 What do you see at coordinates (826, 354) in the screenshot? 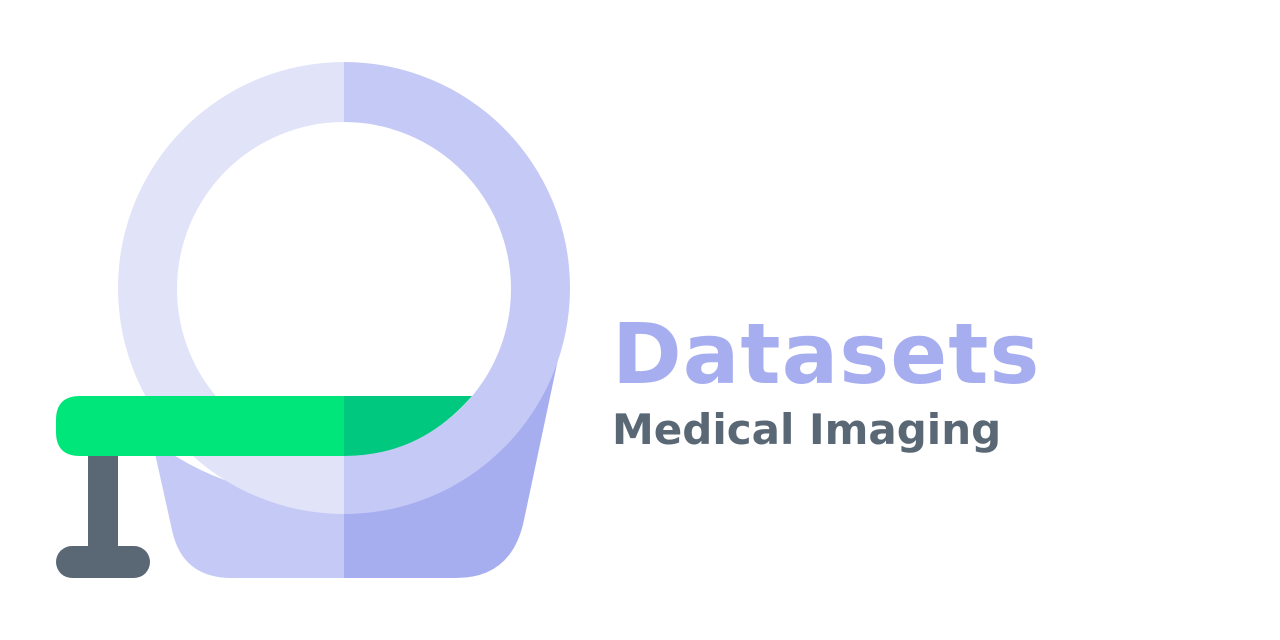
I see `heading-title: Datasets` at bounding box center [826, 354].